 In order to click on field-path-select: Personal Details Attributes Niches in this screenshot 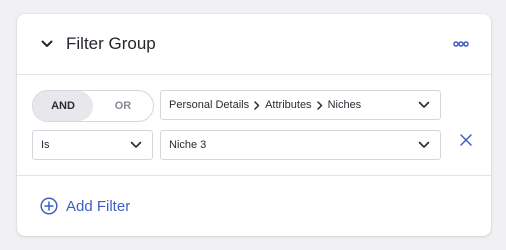, I will do `click(300, 105)`.